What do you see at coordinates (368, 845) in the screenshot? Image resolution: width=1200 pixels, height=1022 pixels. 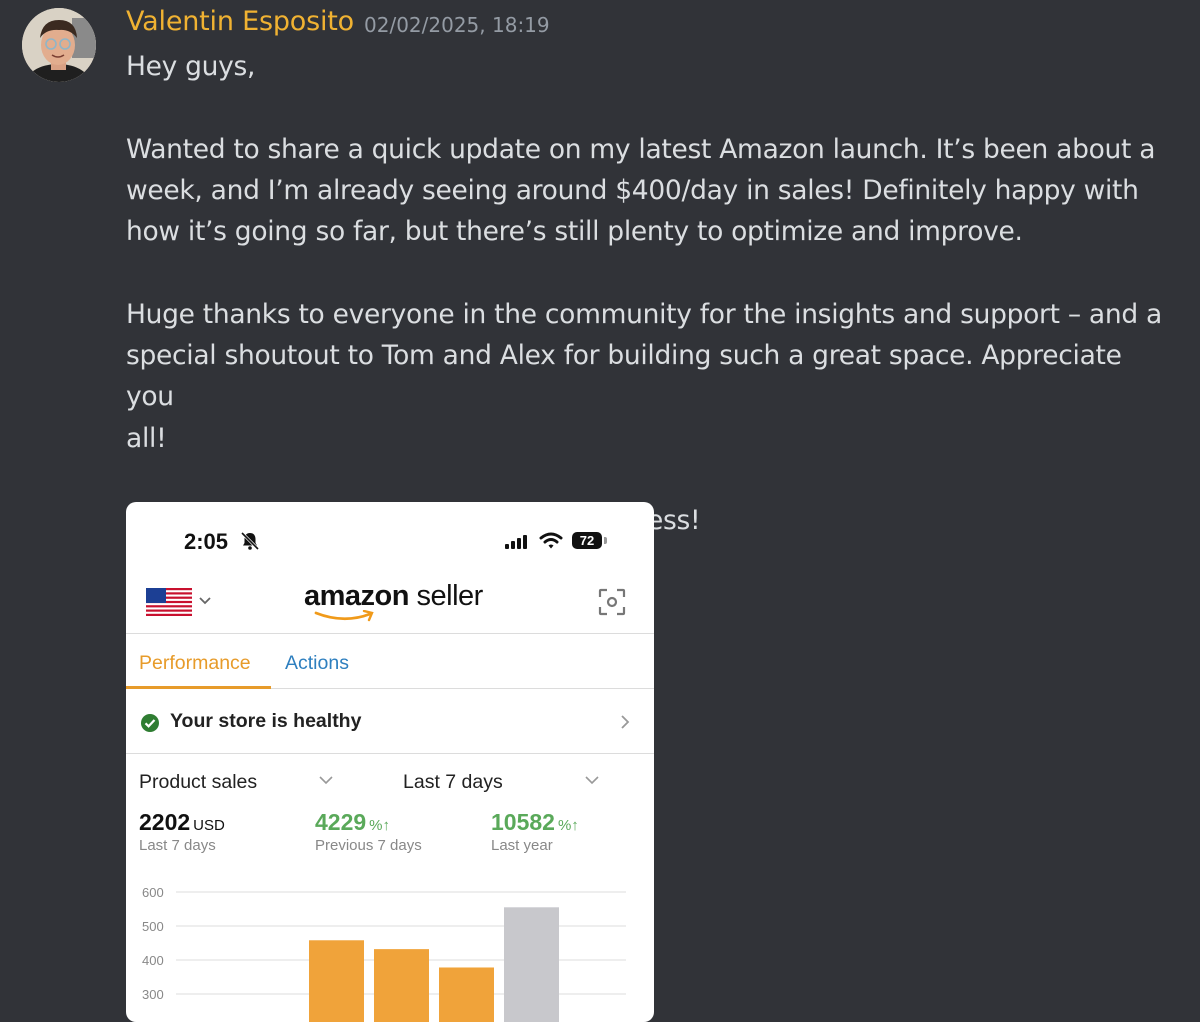 I see `stat-label: Previous 7 days` at bounding box center [368, 845].